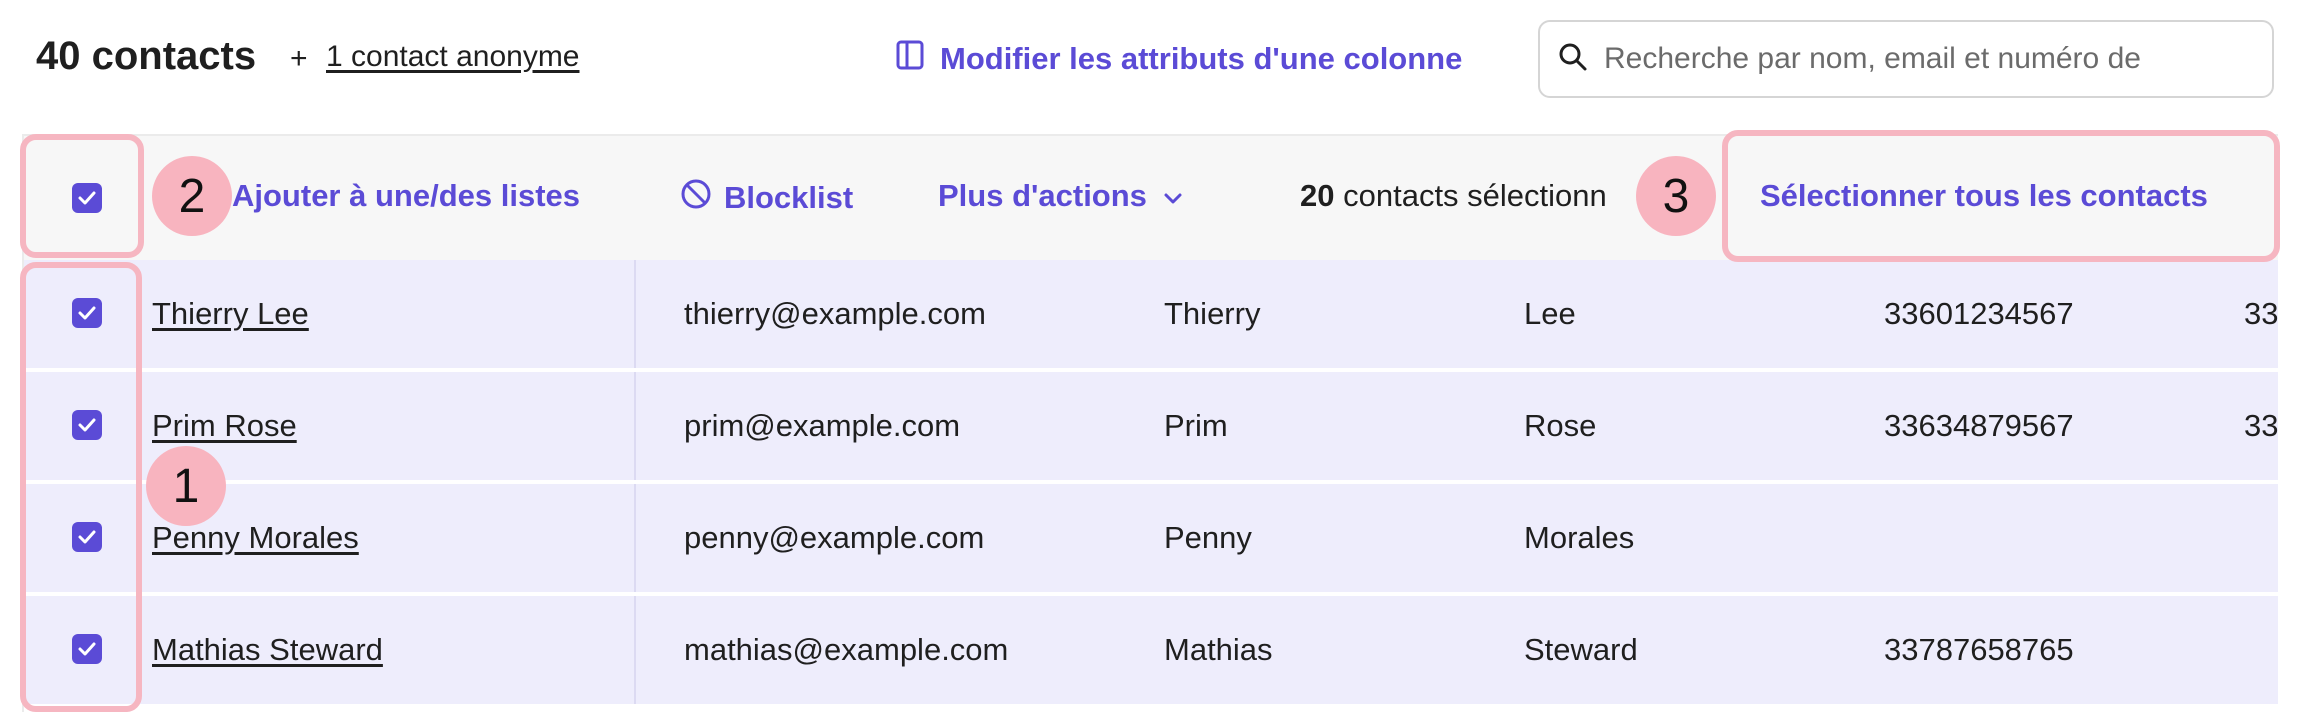 The image size is (2298, 712). I want to click on first-name-cell: Mathias, so click(1218, 649).